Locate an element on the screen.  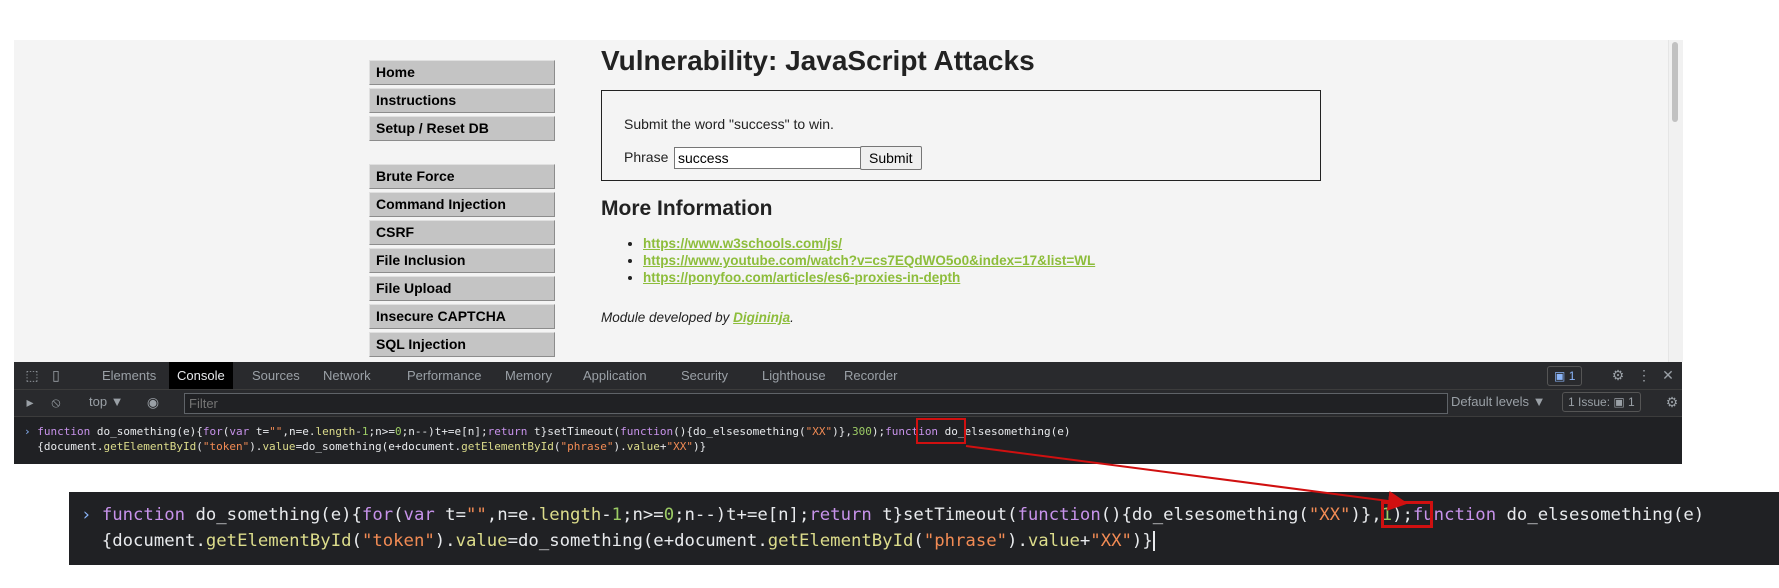
author-link: Digininja is located at coordinates (761, 317).